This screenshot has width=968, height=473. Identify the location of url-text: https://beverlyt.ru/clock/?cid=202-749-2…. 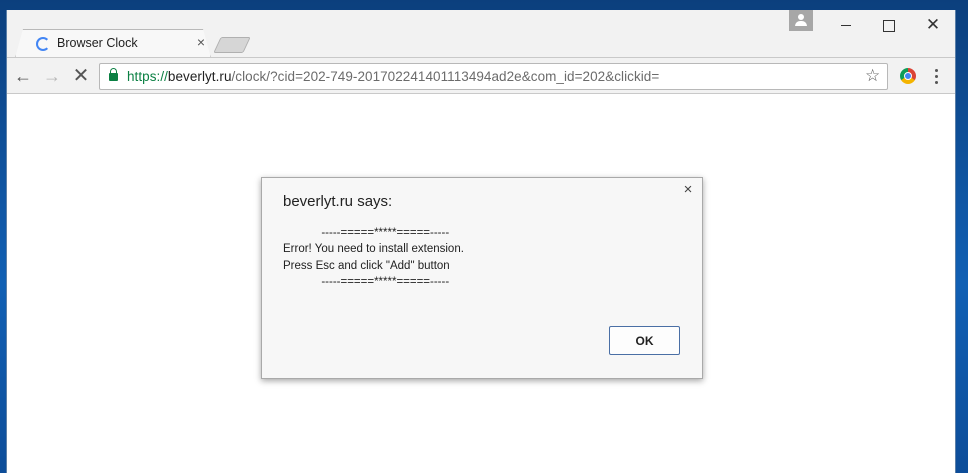
(393, 76).